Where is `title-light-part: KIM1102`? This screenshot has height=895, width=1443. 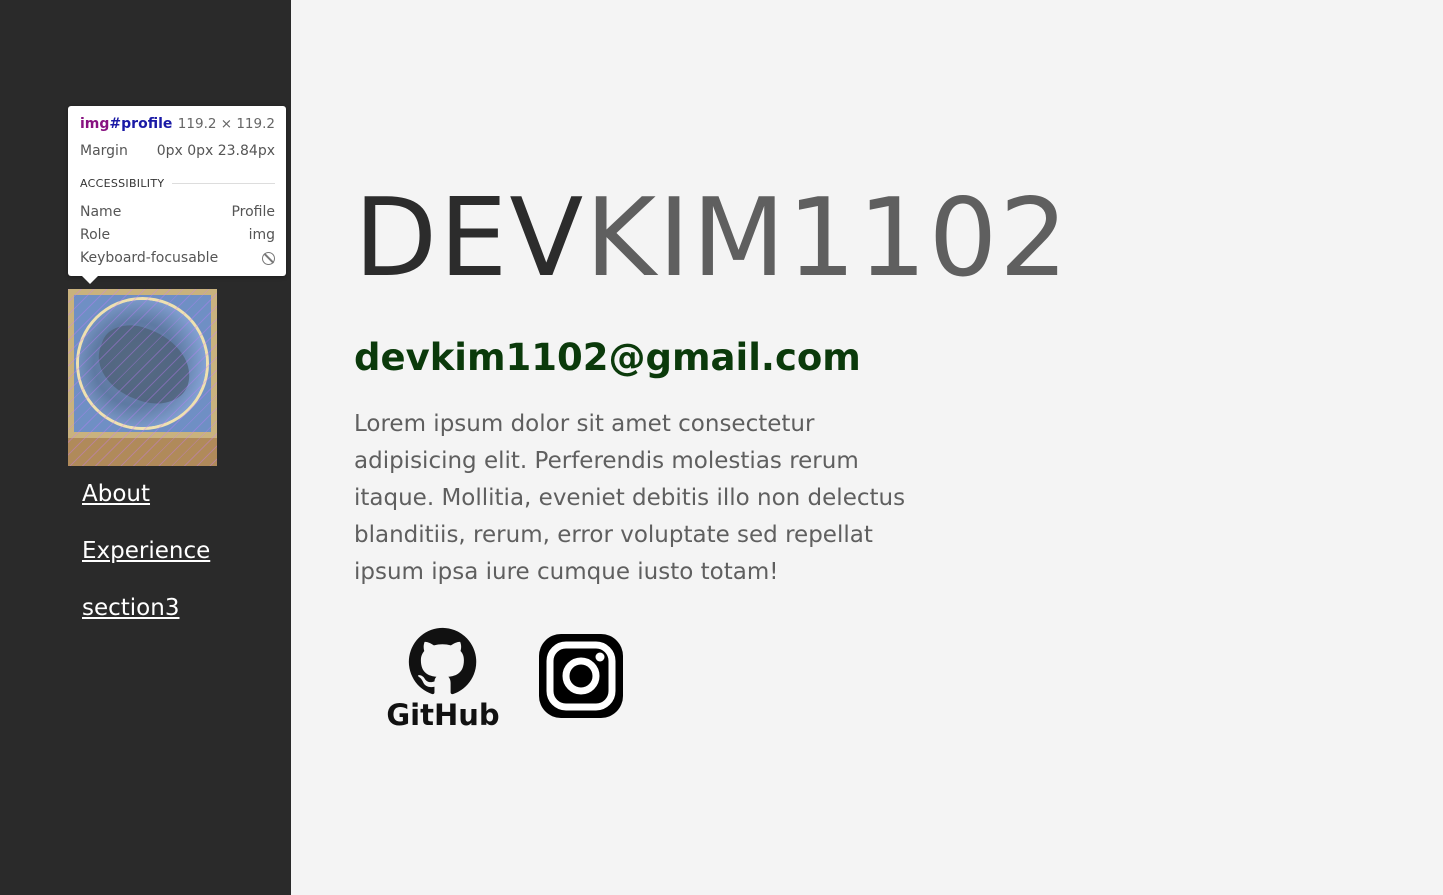 title-light-part: KIM1102 is located at coordinates (827, 238).